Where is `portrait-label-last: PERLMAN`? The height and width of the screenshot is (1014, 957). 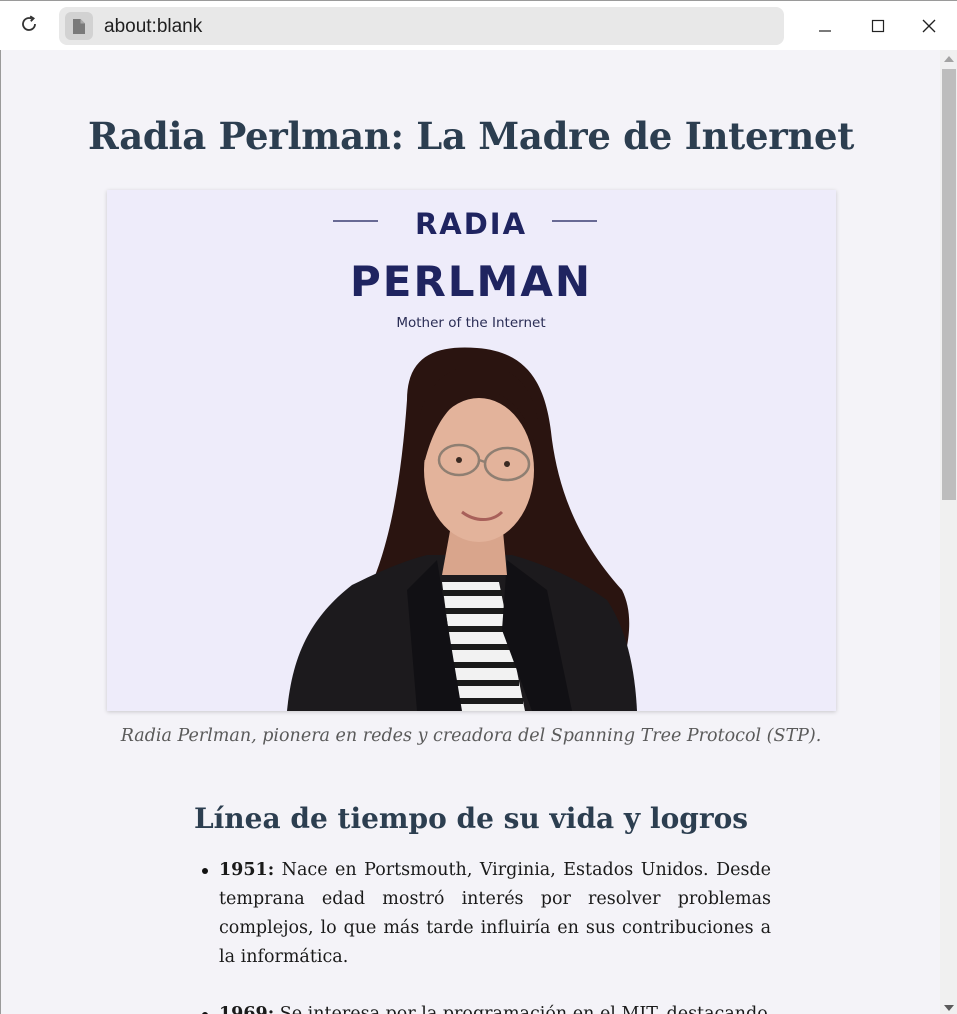 portrait-label-last: PERLMAN is located at coordinates (471, 281).